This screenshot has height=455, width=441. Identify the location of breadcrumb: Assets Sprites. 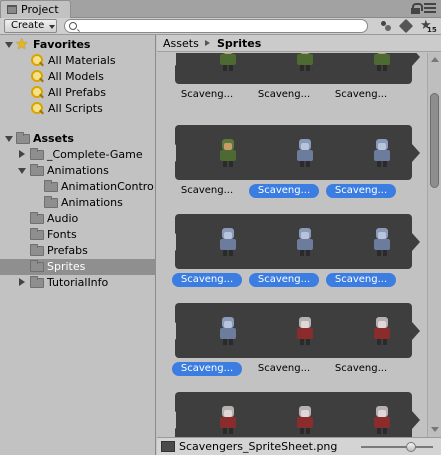
(299, 43).